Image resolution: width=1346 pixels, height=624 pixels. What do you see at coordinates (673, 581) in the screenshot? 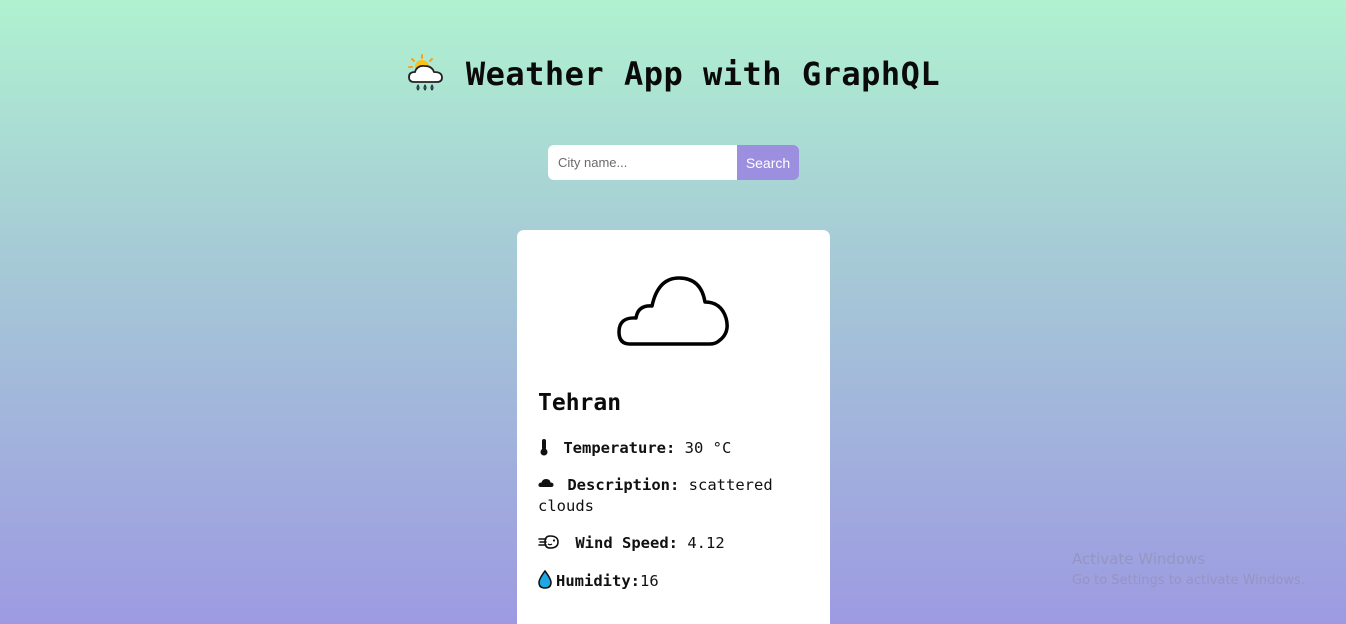
I see `humidity-row: Humidity:16` at bounding box center [673, 581].